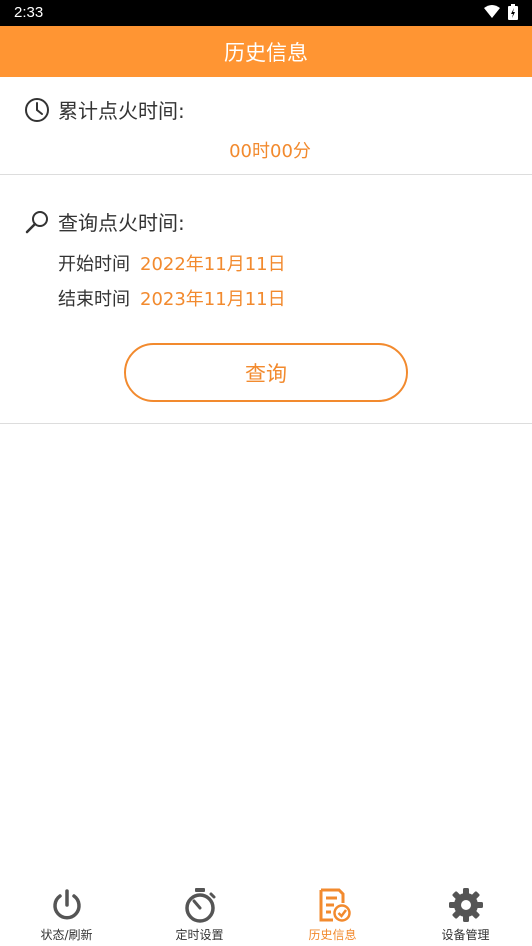  I want to click on end-date-row: 结束时间 2023年11月11日, so click(172, 298).